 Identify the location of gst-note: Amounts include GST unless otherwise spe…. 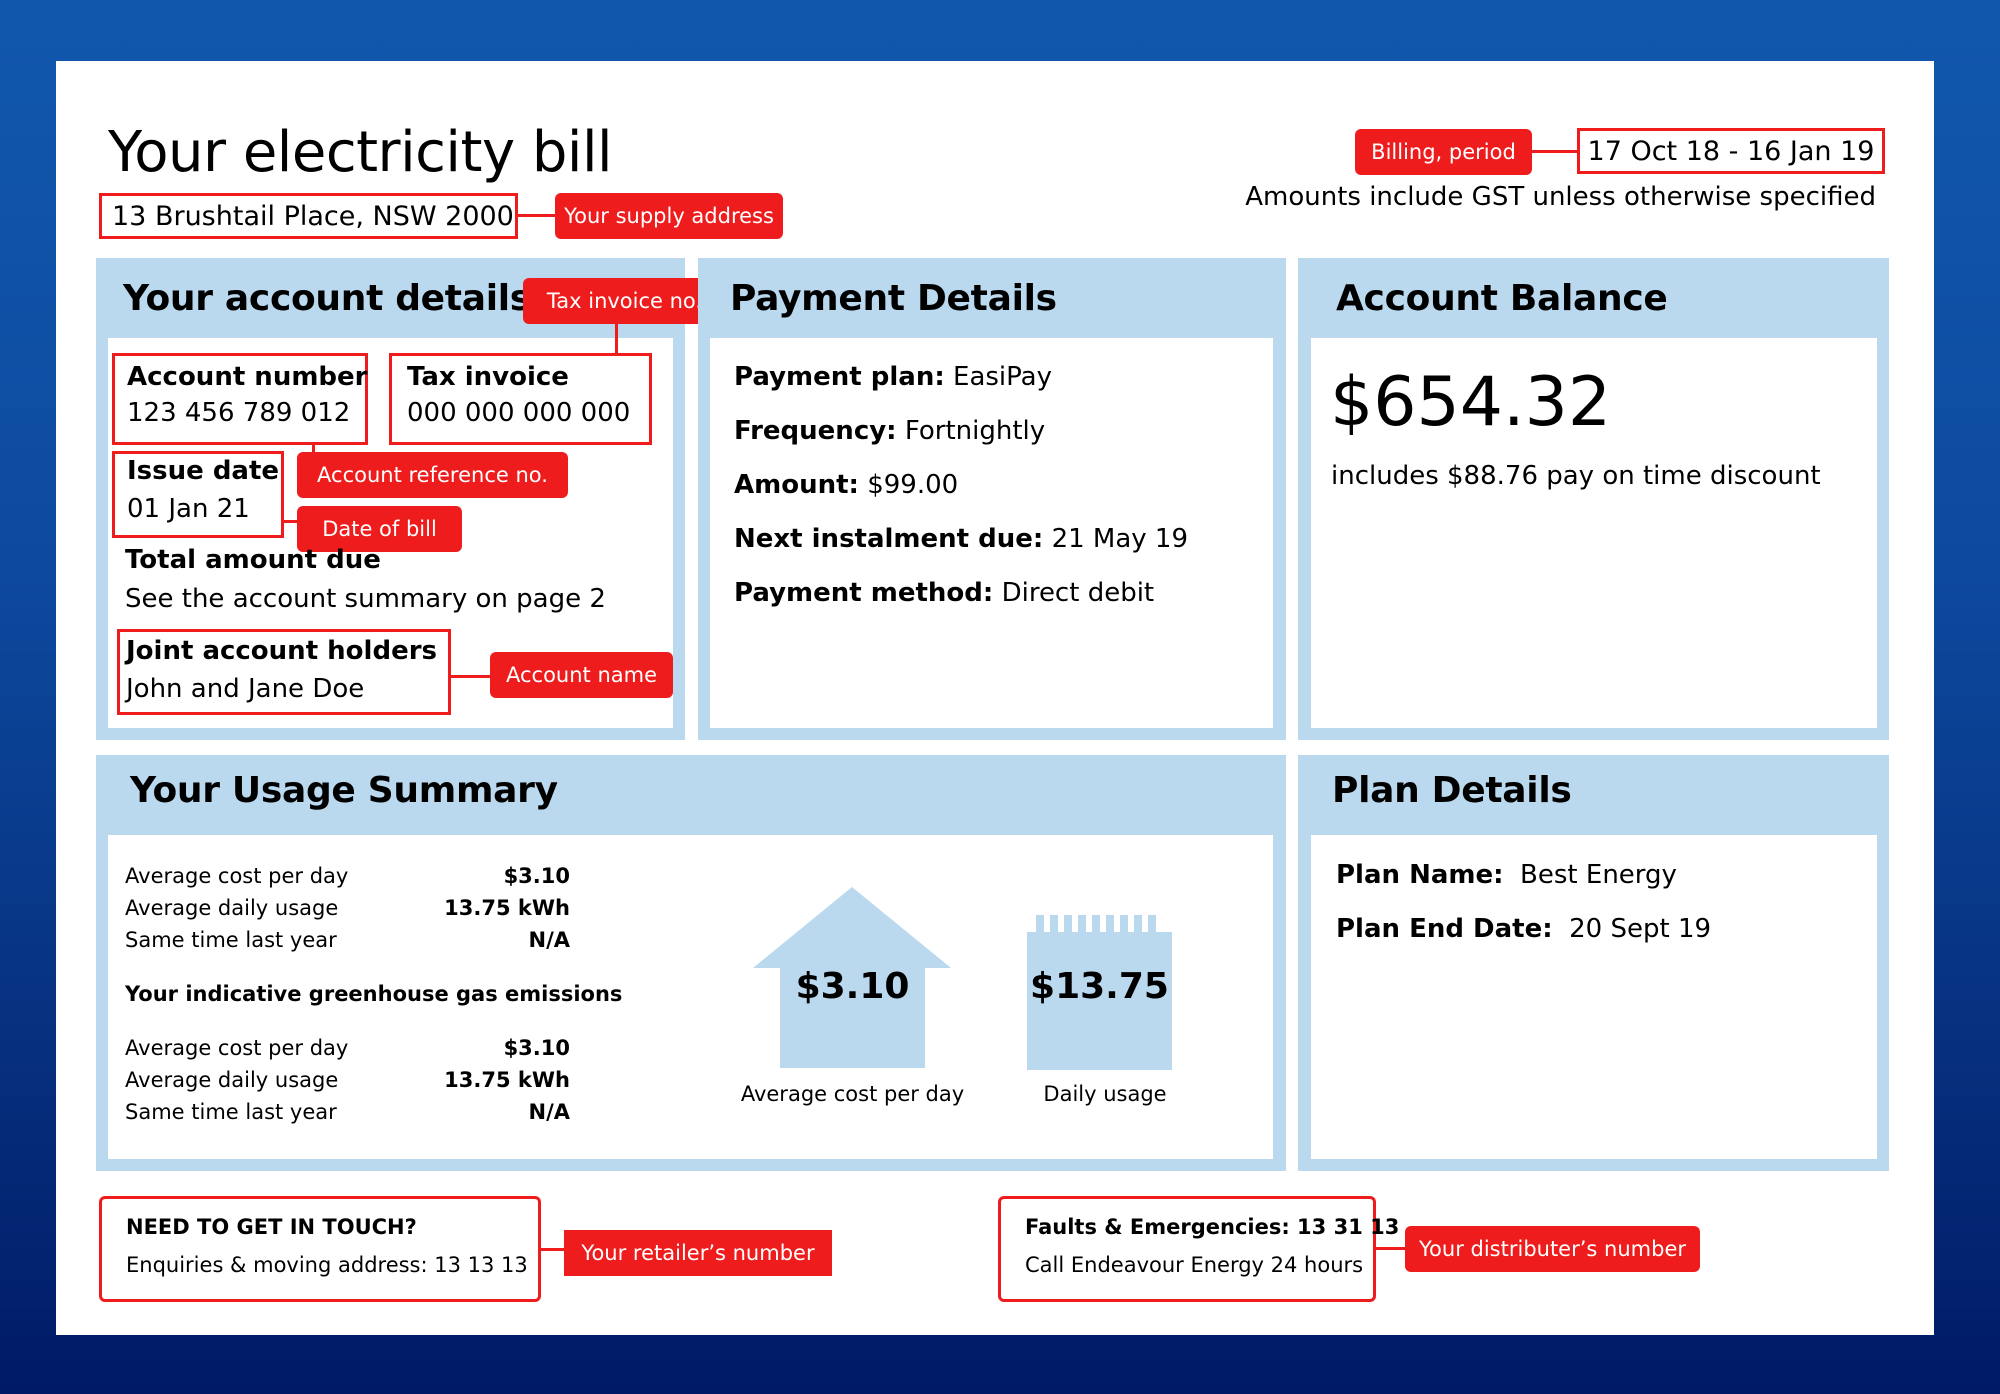
(1560, 197).